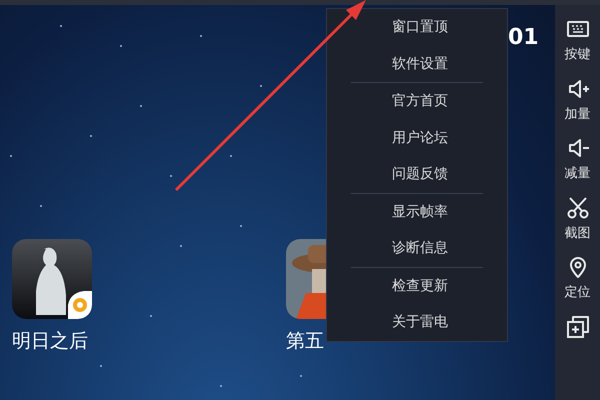  Describe the element at coordinates (417, 248) in the screenshot. I see `menu-item: 诊断信息` at that location.